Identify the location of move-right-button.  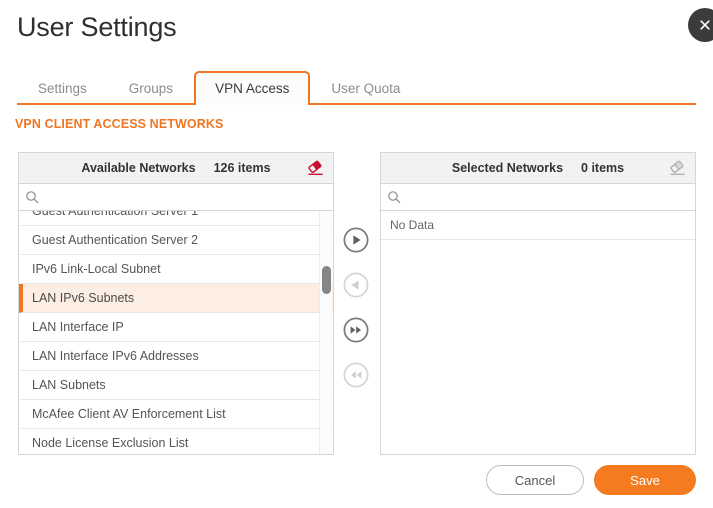
(356, 240).